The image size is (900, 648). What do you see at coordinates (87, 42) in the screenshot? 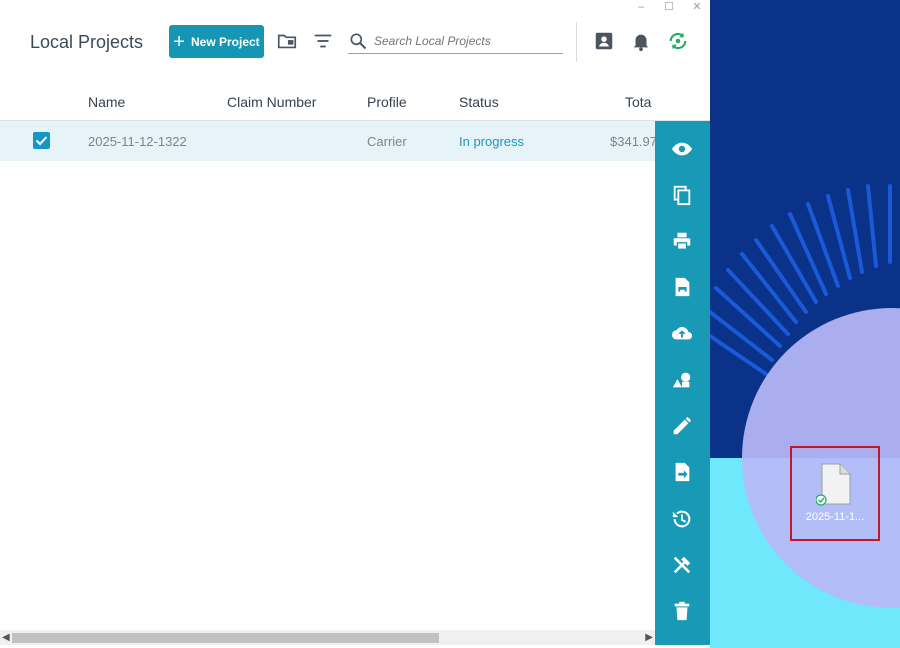
I see `page-title: Local Projects` at bounding box center [87, 42].